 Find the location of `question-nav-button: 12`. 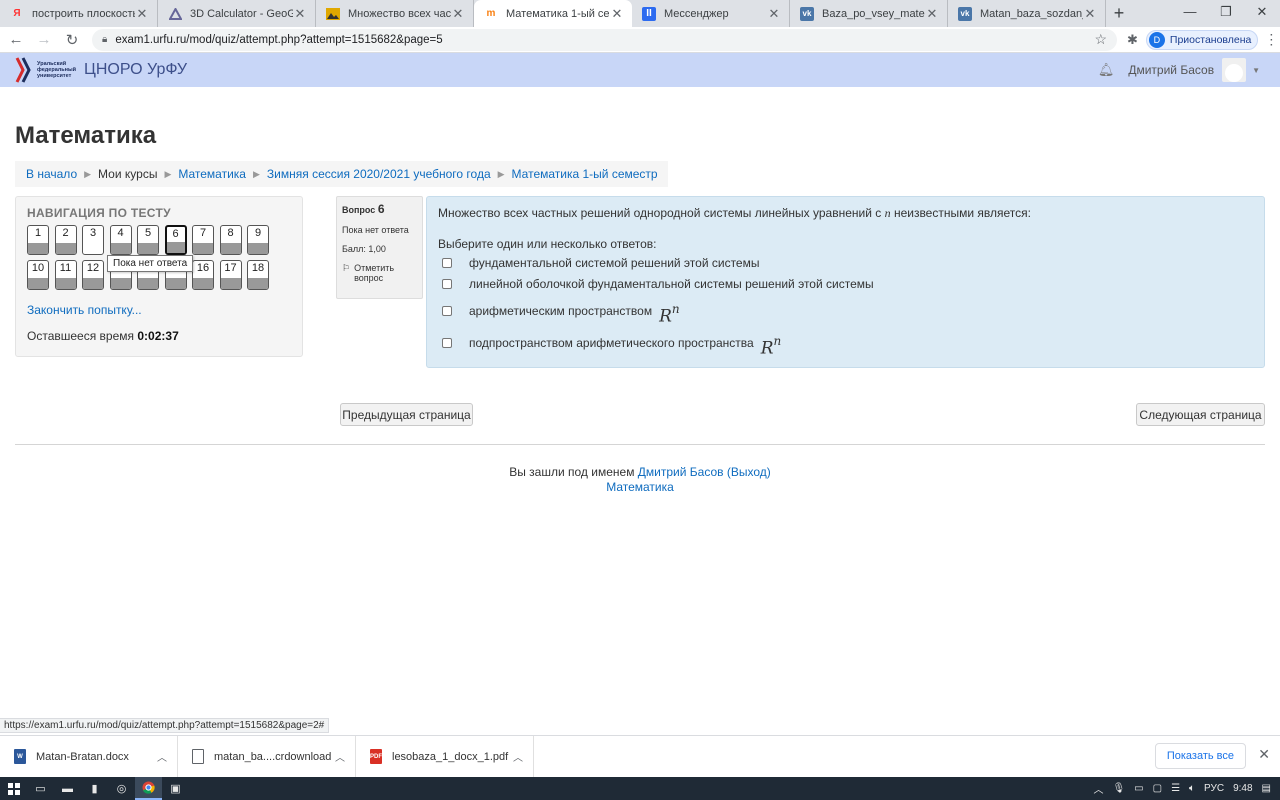

question-nav-button: 12 is located at coordinates (93, 275).